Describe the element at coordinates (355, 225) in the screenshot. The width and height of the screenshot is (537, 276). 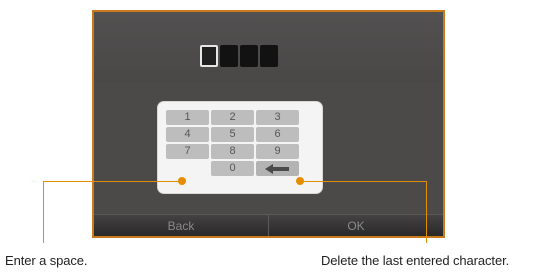
I see `ok-softkey: OK` at that location.